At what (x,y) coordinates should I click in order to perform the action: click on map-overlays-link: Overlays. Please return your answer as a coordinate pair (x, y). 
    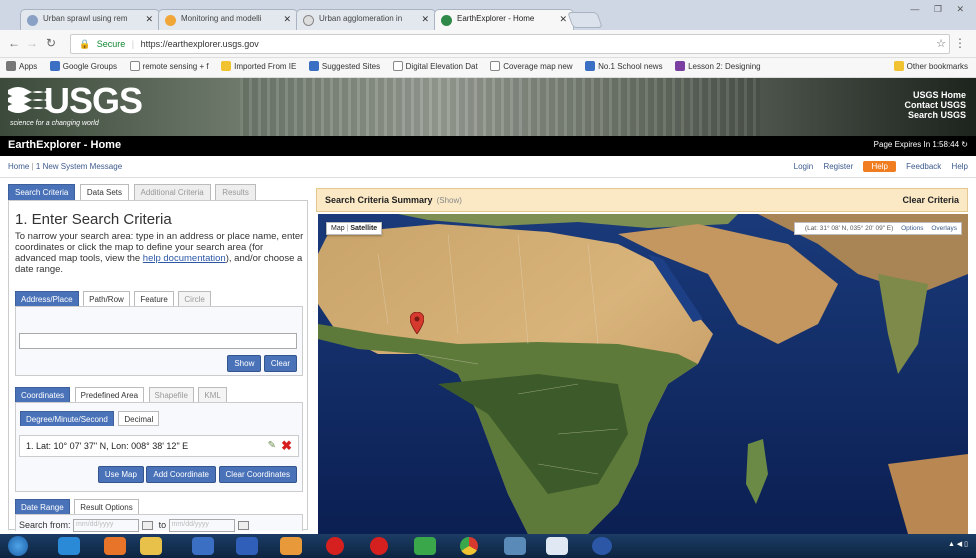
    Looking at the image, I should click on (944, 228).